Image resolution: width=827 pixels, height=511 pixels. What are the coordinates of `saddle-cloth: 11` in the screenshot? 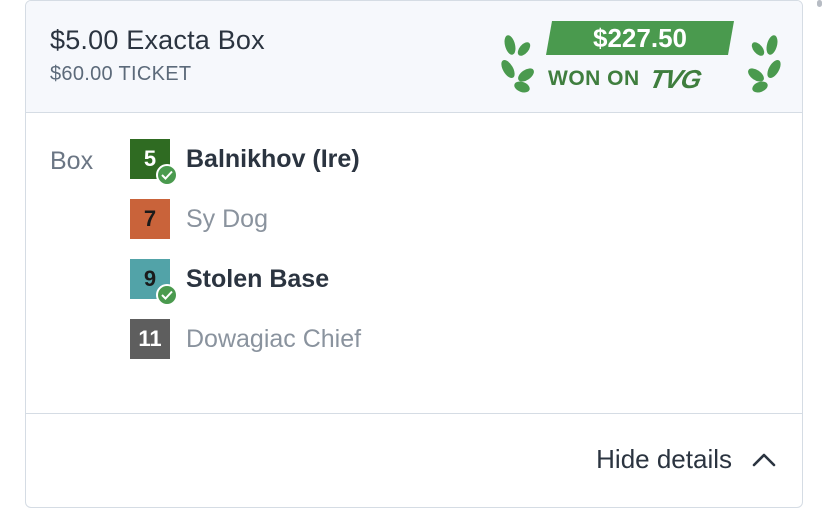 It's located at (150, 339).